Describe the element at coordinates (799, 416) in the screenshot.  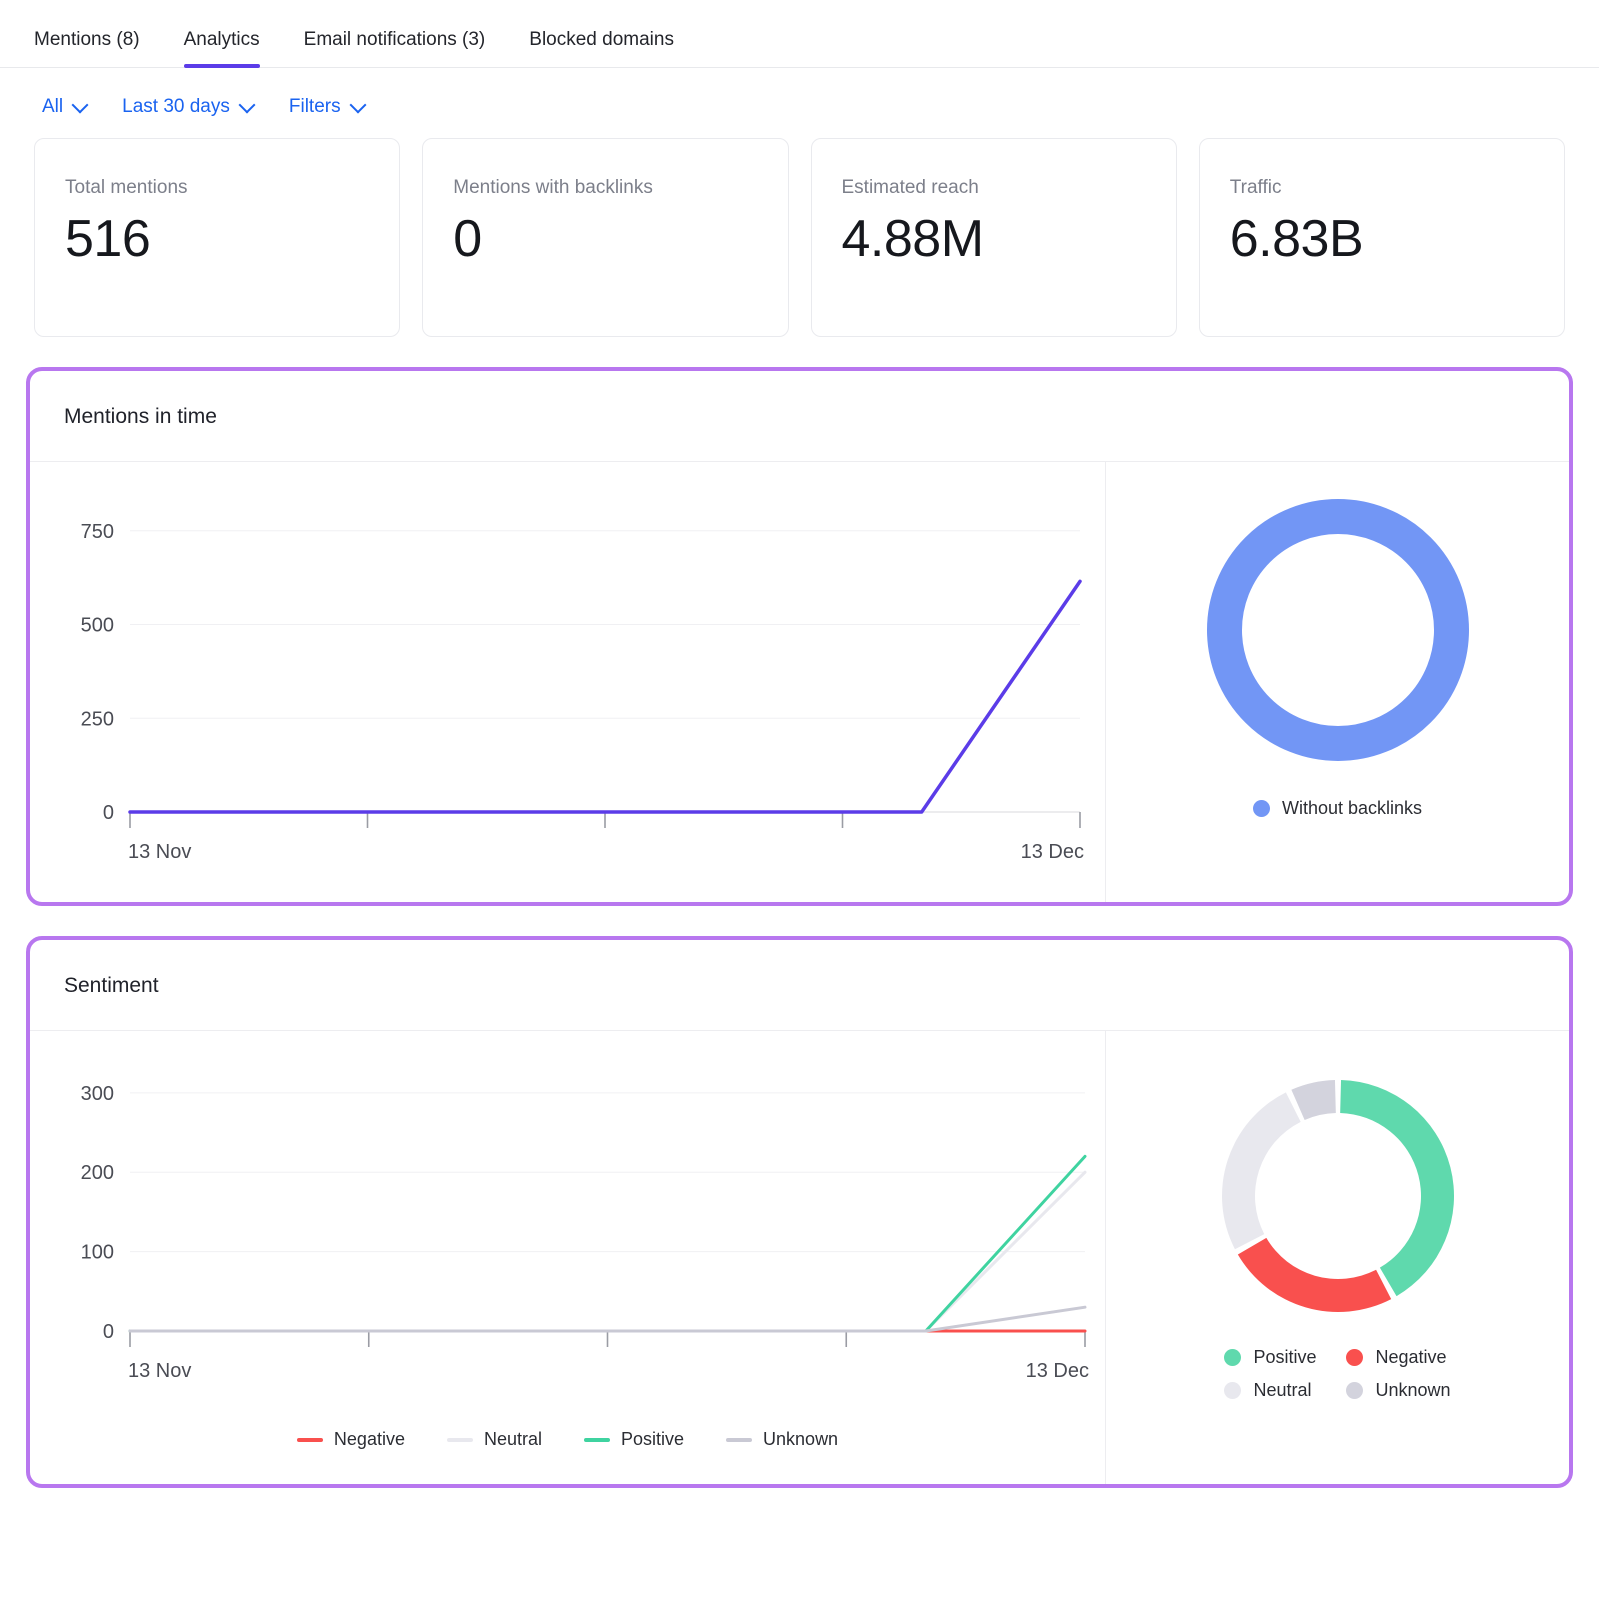
I see `panel-title: Mentions in time` at that location.